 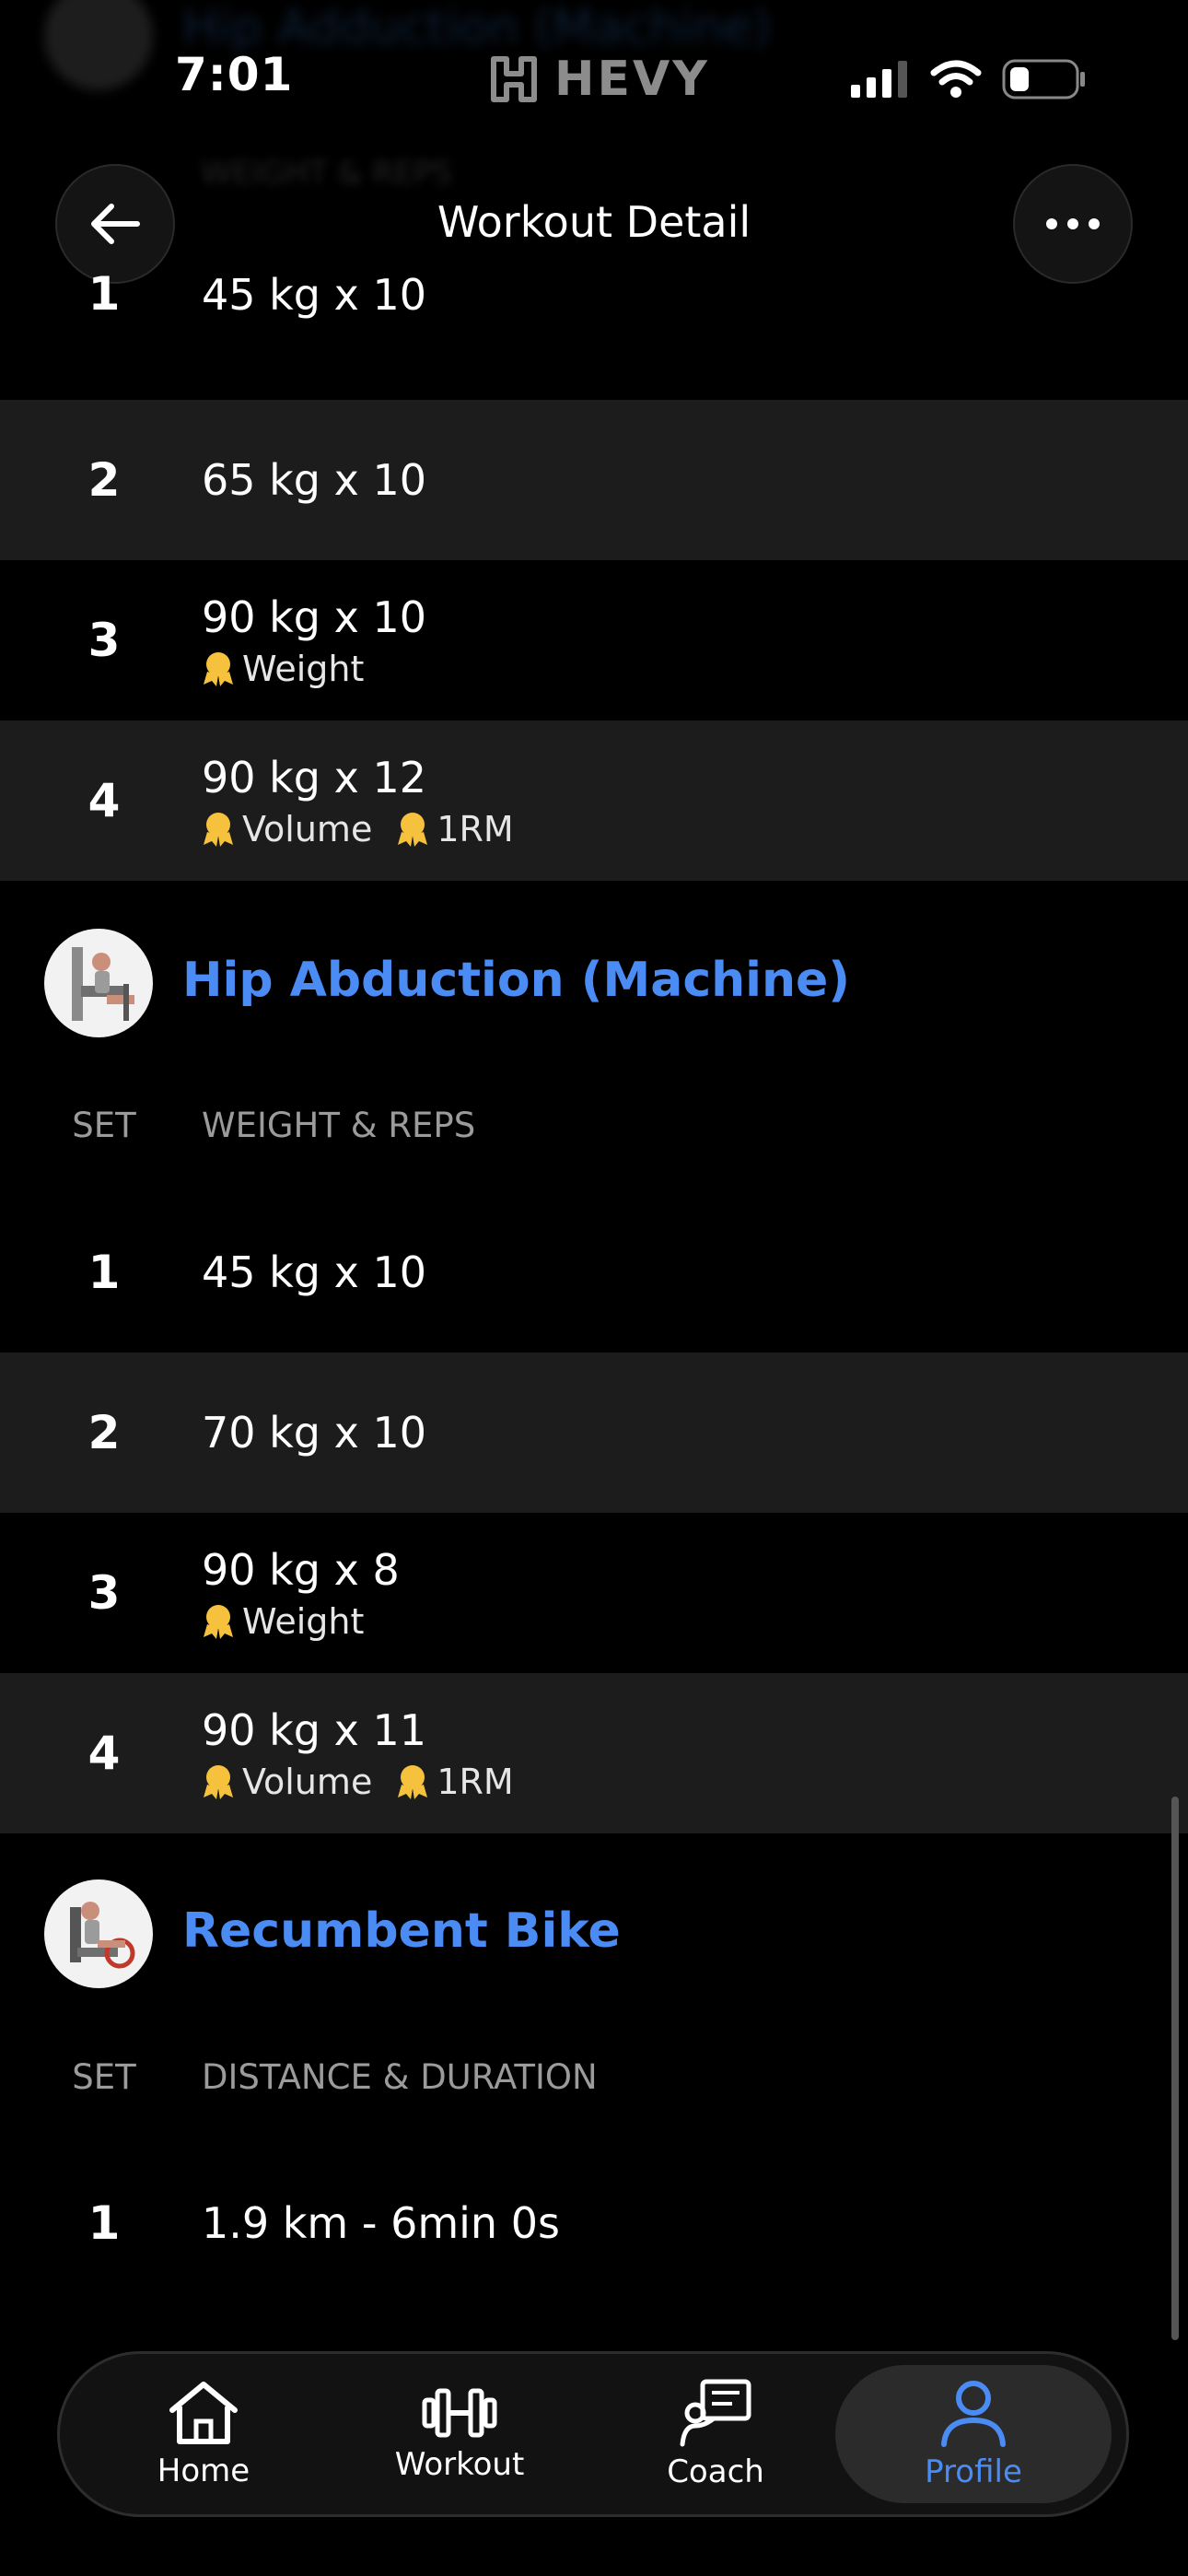 I want to click on bottom-tab-bar: Home Workout Coach Profile, so click(x=593, y=2434).